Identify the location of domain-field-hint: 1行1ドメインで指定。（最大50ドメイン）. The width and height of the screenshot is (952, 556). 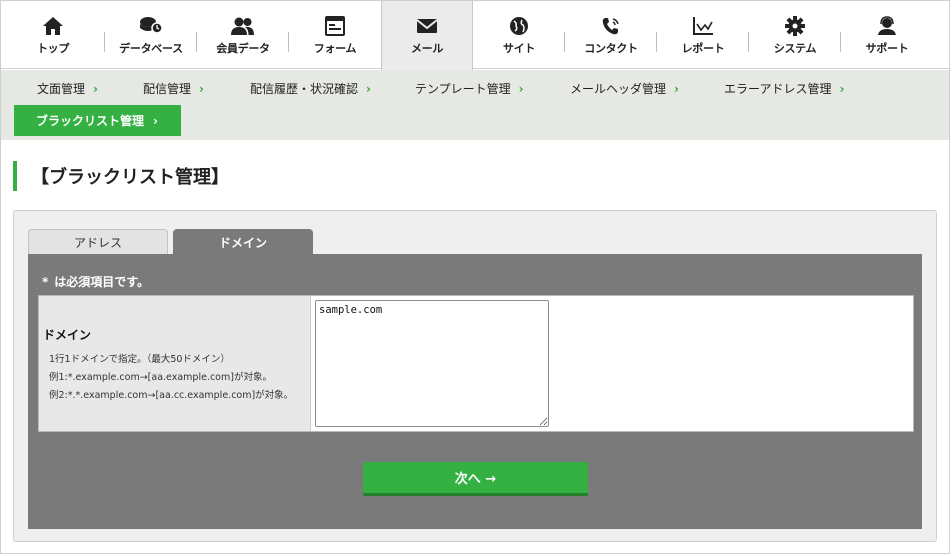
(139, 359).